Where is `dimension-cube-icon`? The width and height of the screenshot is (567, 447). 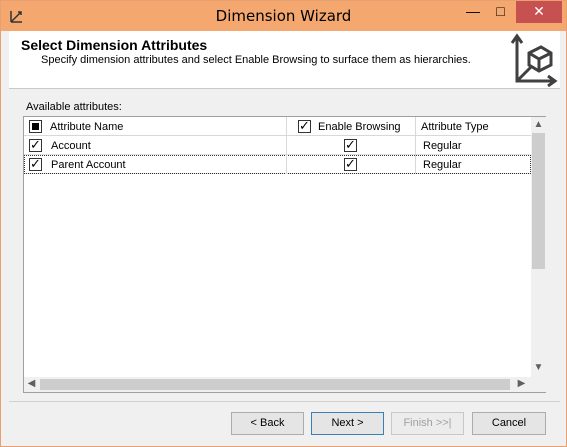
dimension-cube-icon is located at coordinates (534, 60).